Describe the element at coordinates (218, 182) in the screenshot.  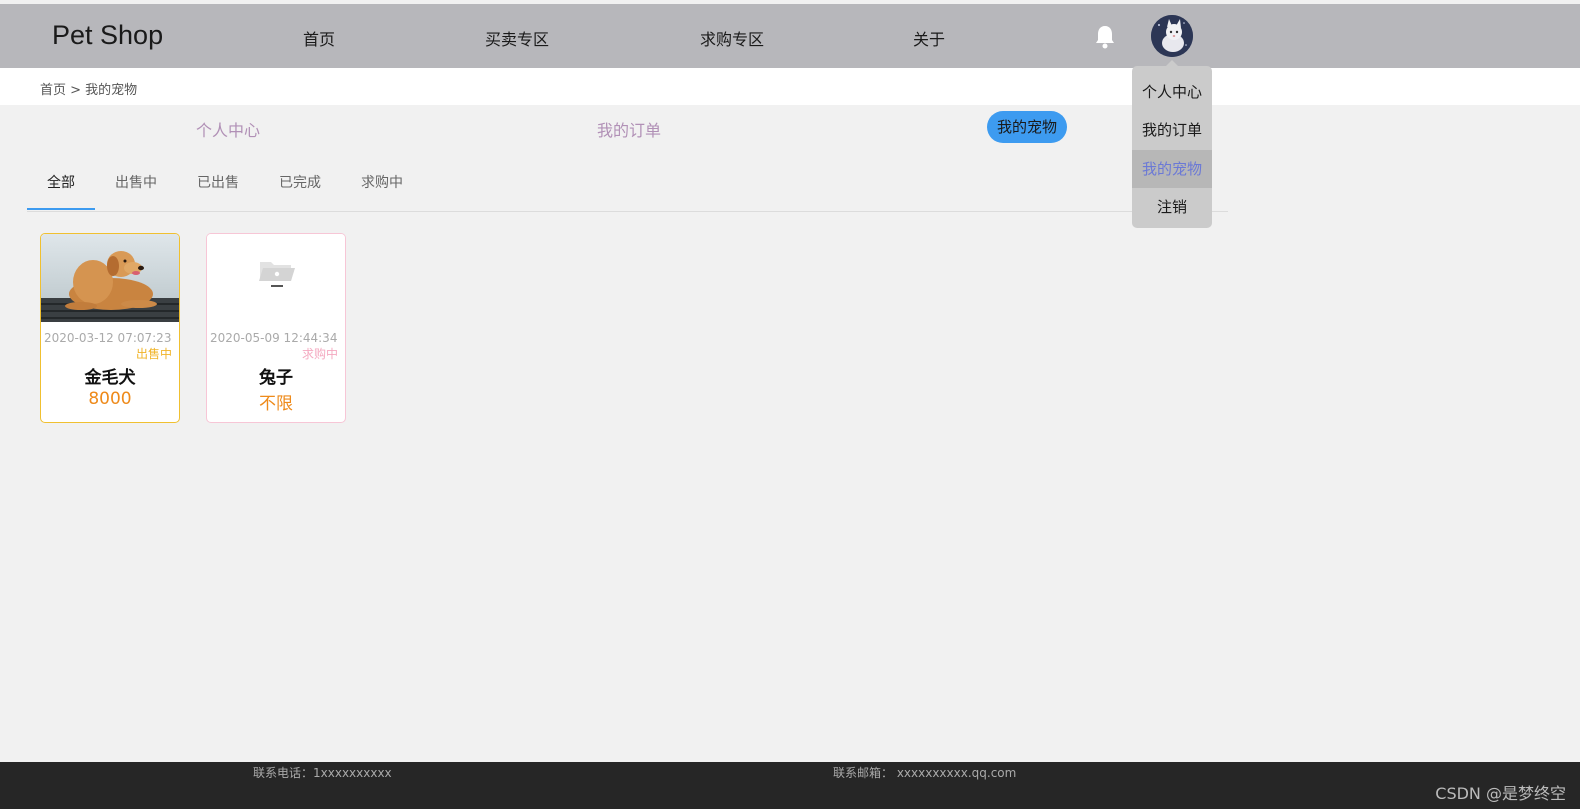
I see `tab-sold: 已出售` at that location.